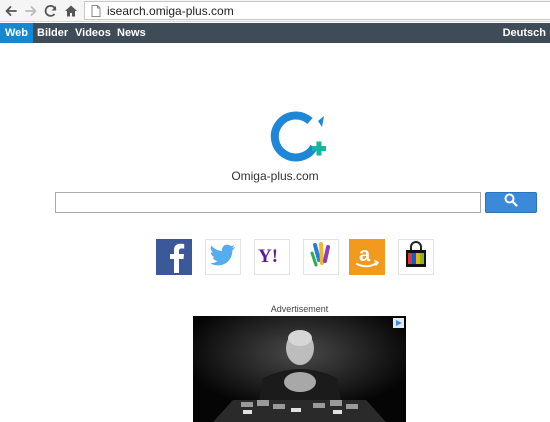 The height and width of the screenshot is (422, 550). Describe the element at coordinates (268, 202) in the screenshot. I see `search-input` at that location.